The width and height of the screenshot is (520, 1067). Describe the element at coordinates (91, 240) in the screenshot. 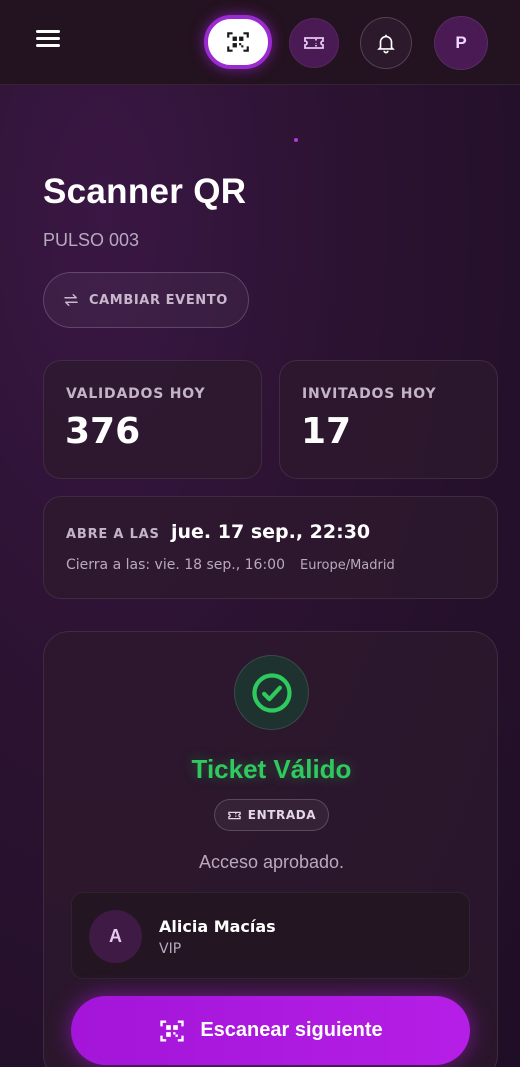

I see `event-code: PULSO 003` at that location.